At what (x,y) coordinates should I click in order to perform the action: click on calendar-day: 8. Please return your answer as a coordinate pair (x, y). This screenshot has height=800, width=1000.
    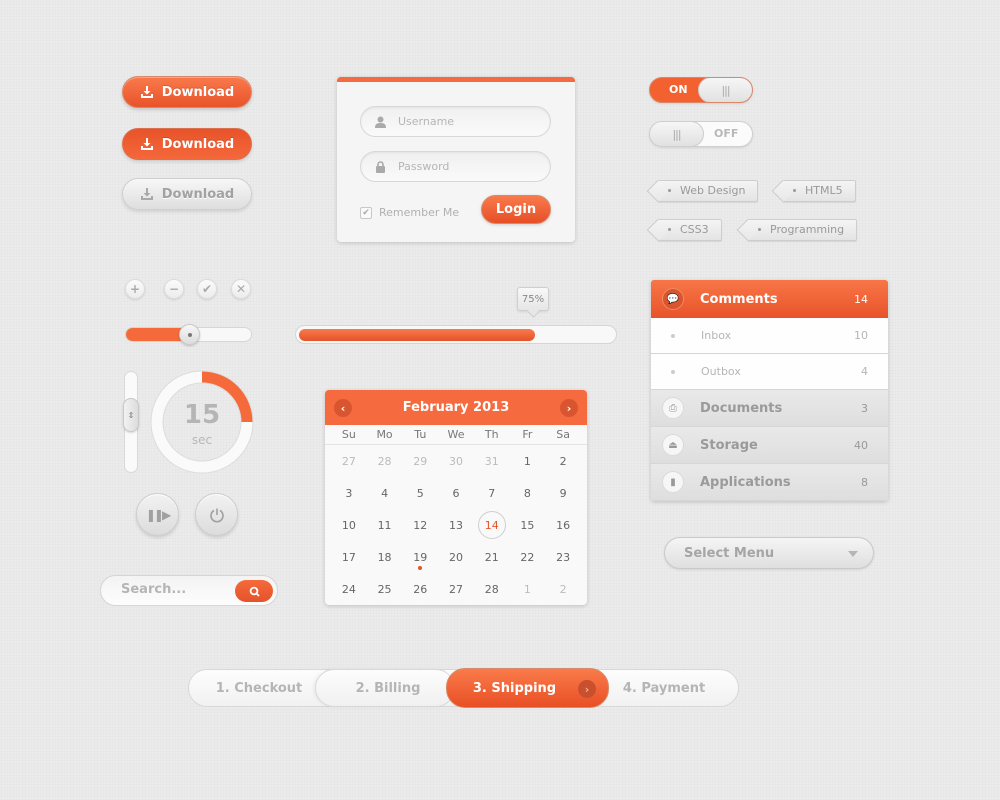
    Looking at the image, I should click on (528, 493).